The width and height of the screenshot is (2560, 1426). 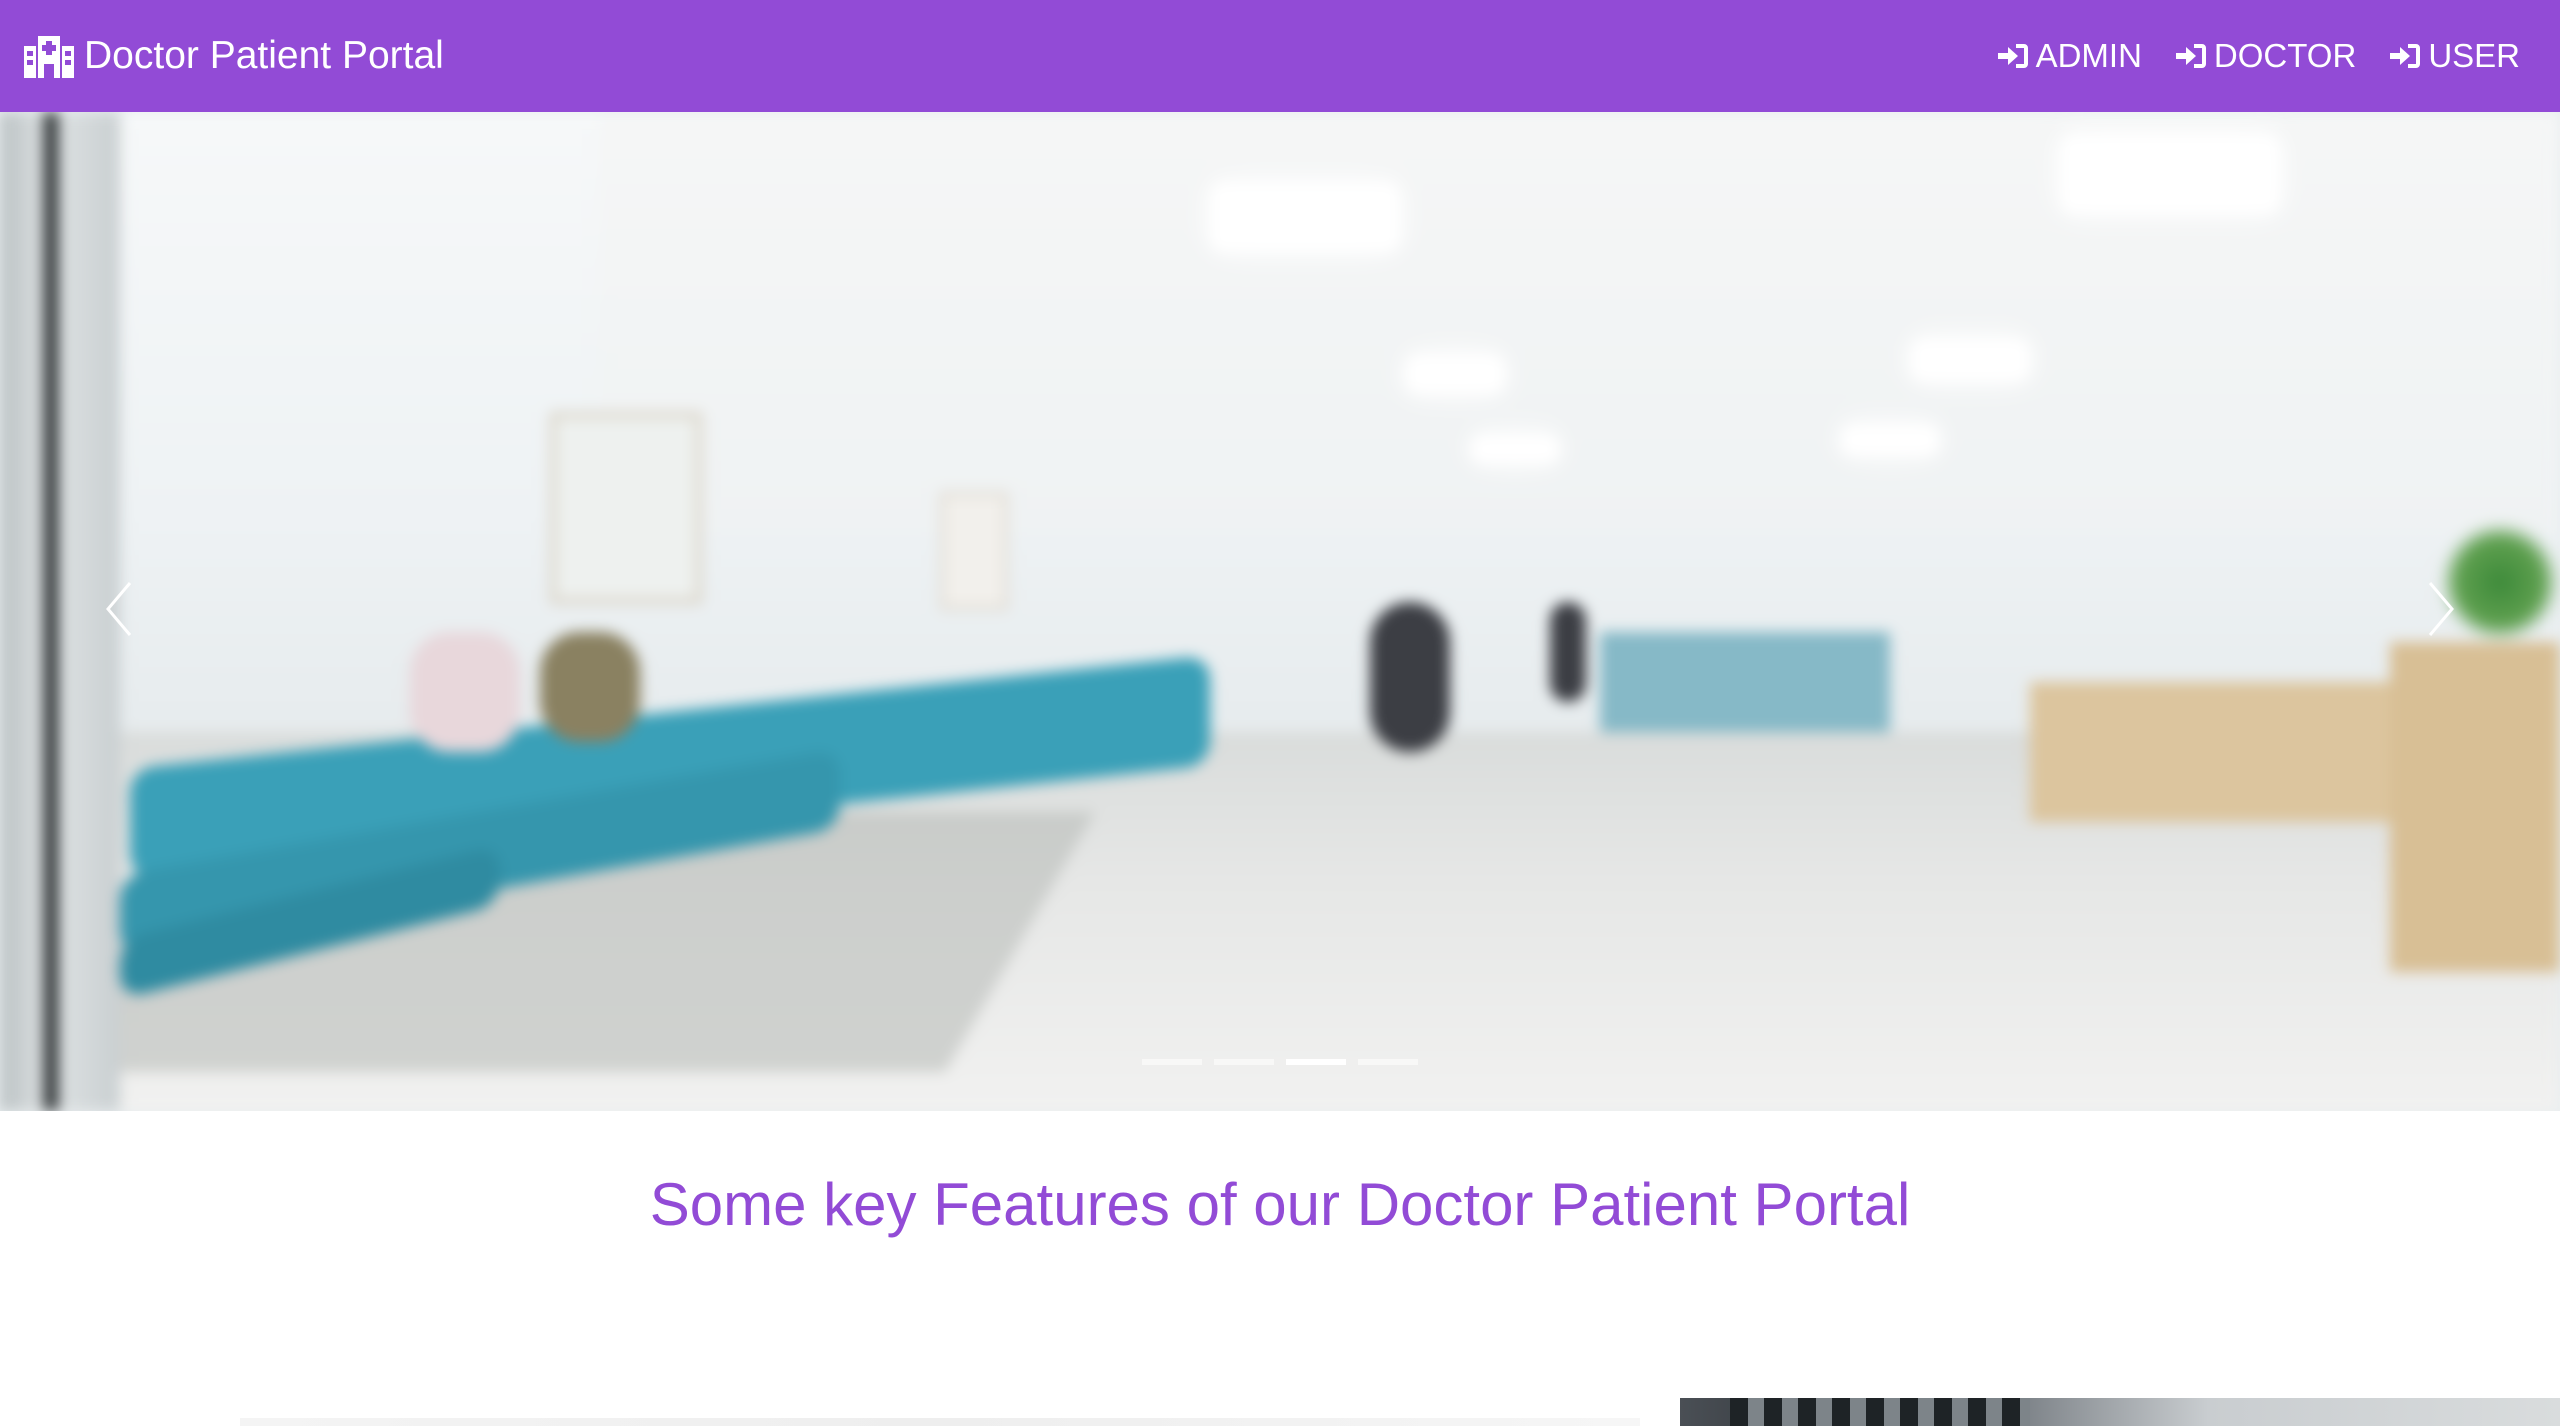 I want to click on nav-links: ADMIN DOCTOR USER, so click(x=2250, y=56).